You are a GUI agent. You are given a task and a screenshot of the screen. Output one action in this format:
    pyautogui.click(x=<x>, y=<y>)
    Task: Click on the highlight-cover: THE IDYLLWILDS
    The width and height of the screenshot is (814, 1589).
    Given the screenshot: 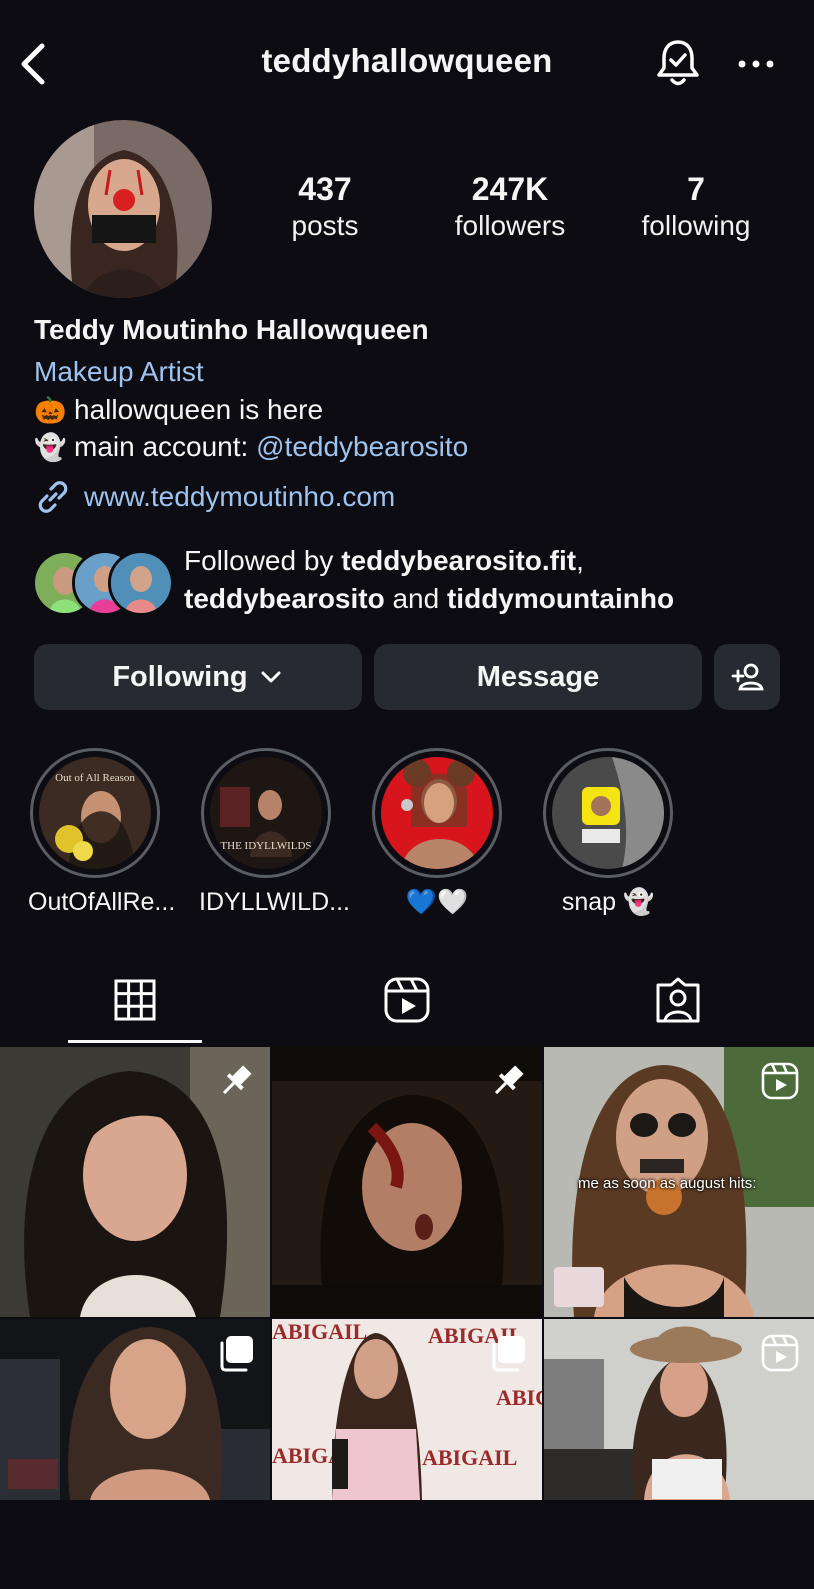 What is the action you would take?
    pyautogui.click(x=266, y=813)
    